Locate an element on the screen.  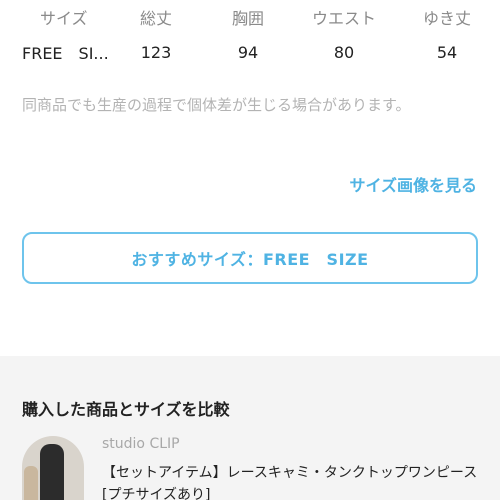
variance-note: 同商品でも生産の過程で個体差が生じる場合があります。 is located at coordinates (216, 105).